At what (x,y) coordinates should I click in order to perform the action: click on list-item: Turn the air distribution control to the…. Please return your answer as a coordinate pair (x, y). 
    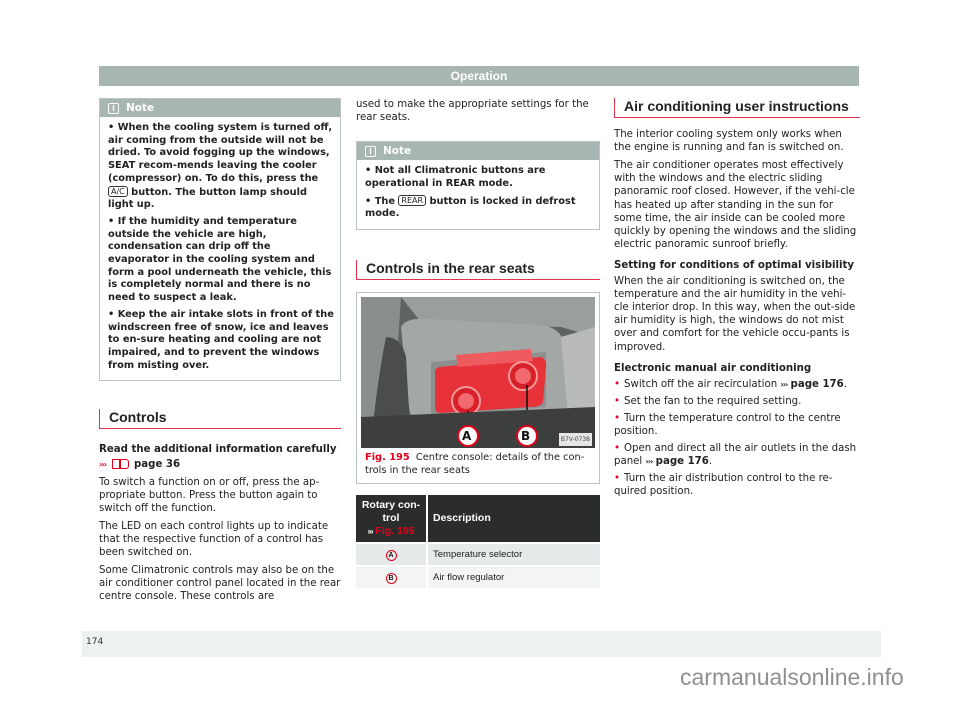
    Looking at the image, I should click on (737, 485).